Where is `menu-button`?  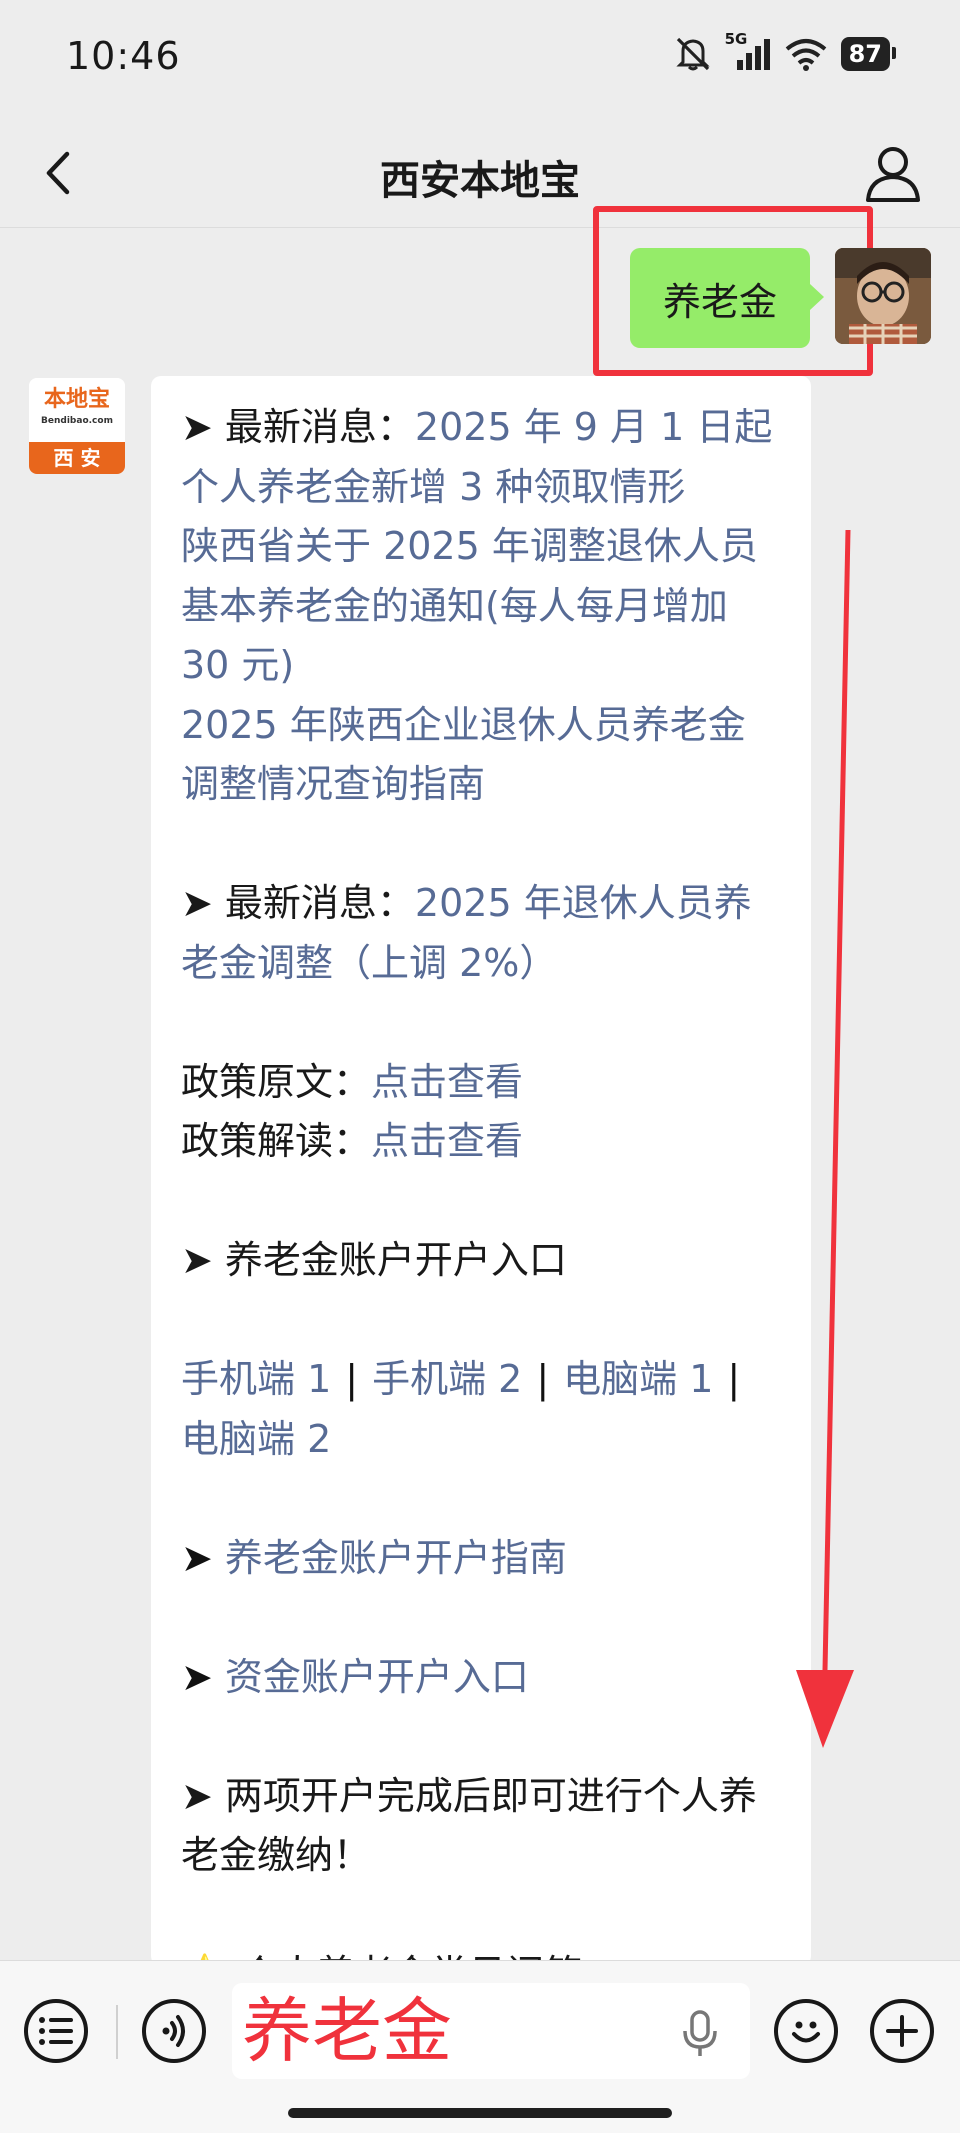 menu-button is located at coordinates (56, 2031).